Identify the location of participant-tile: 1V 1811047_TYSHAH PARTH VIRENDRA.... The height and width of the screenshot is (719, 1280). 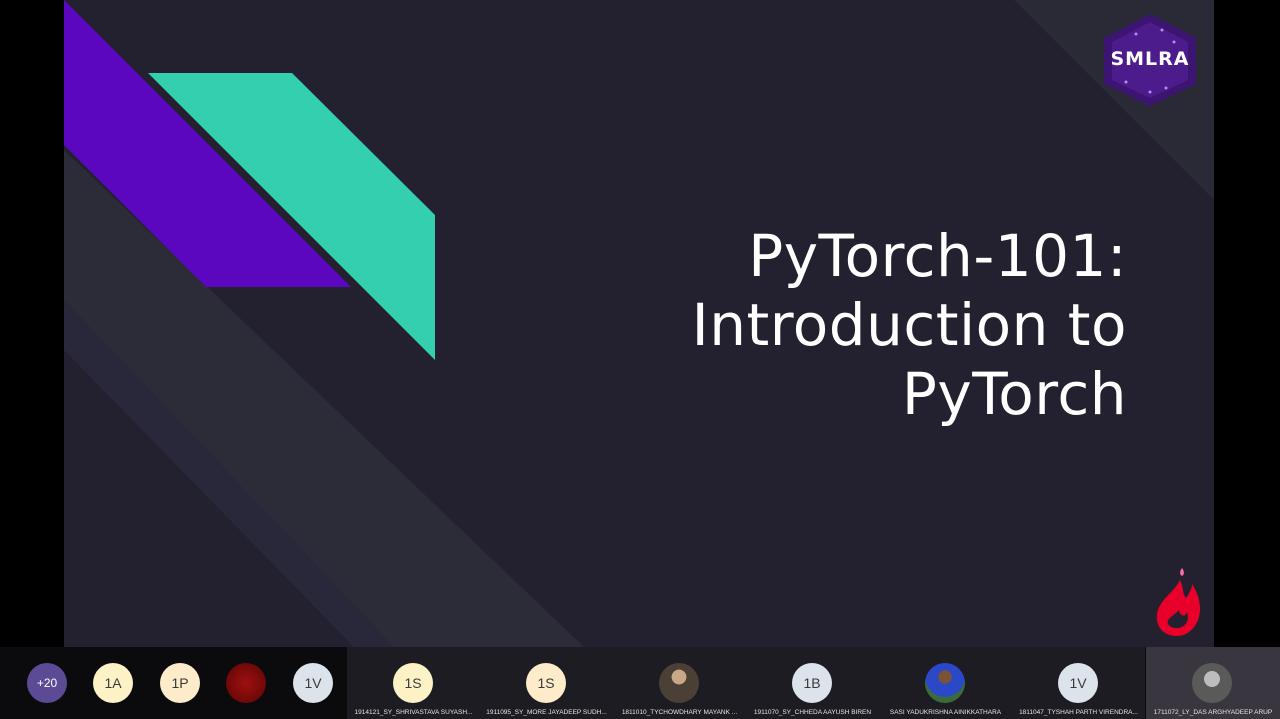
(1078, 683).